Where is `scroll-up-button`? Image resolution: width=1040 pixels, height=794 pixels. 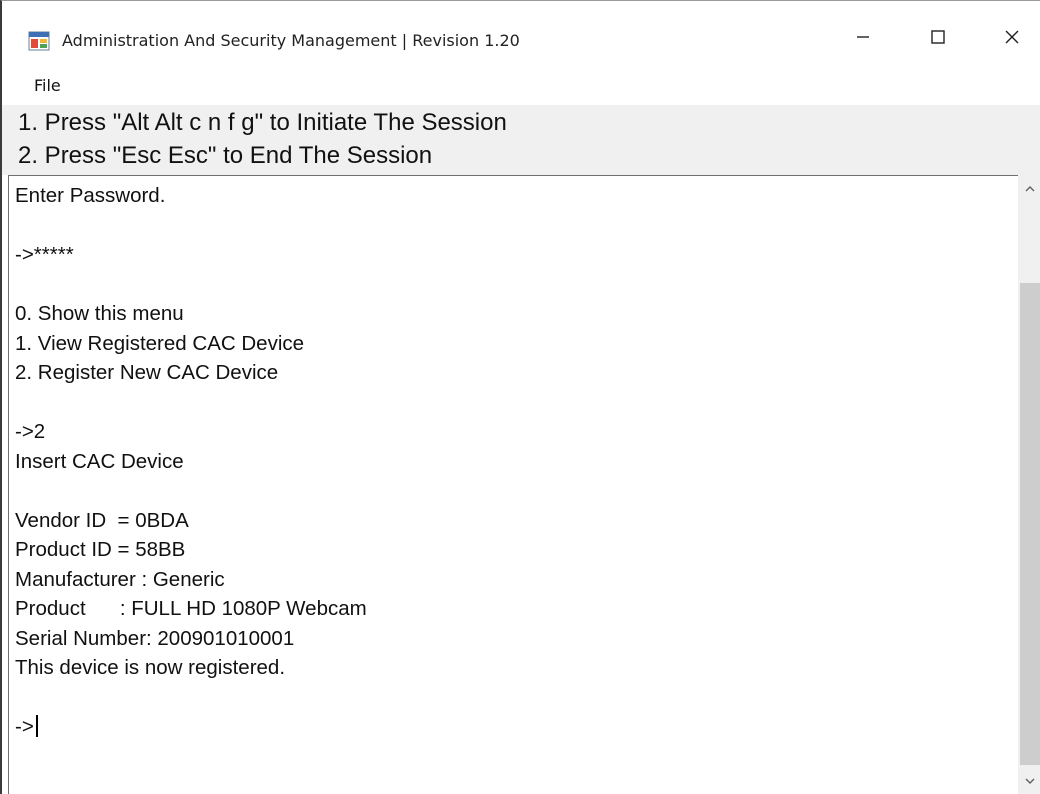 scroll-up-button is located at coordinates (1029, 189).